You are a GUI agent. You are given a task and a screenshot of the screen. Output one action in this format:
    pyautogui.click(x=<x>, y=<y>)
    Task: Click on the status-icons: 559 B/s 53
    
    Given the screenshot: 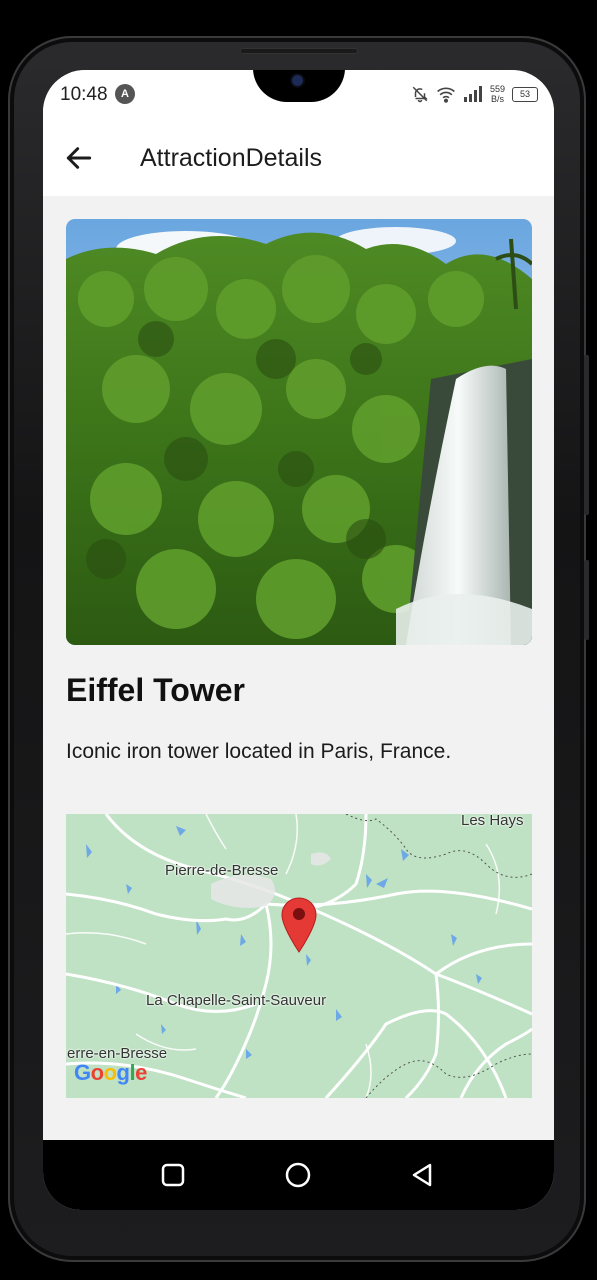 What is the action you would take?
    pyautogui.click(x=474, y=94)
    